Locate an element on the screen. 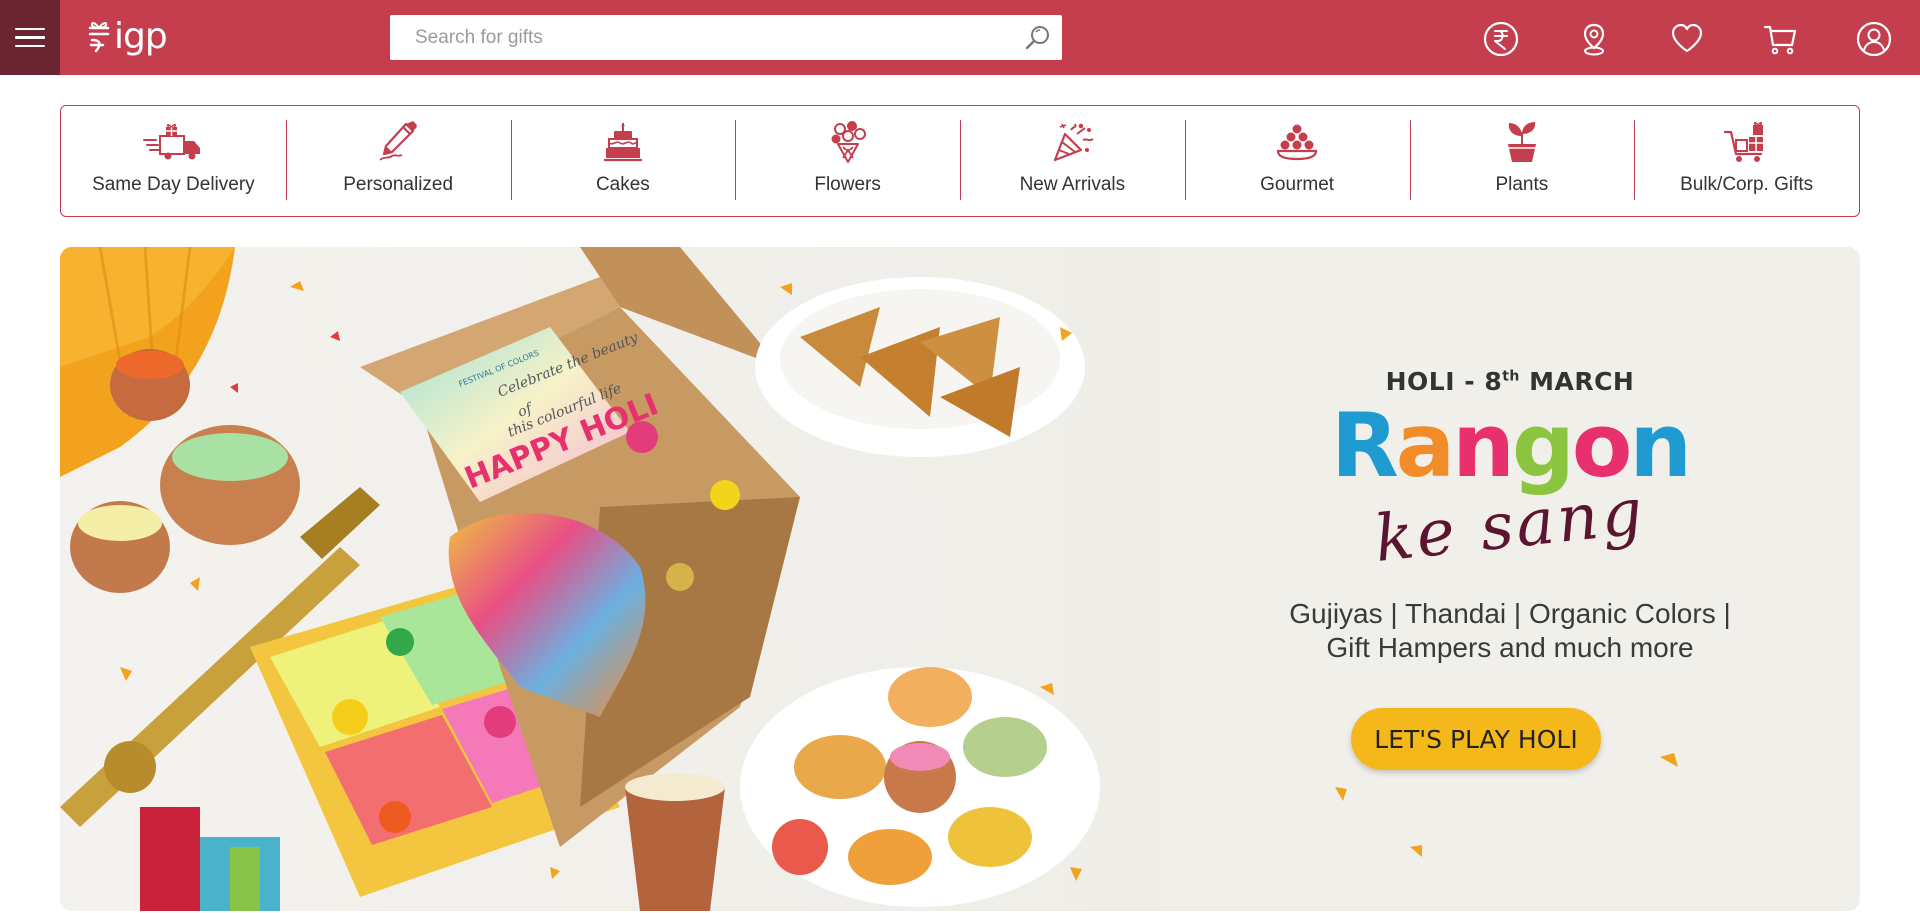 The image size is (1920, 913). holi-date-suffix: th is located at coordinates (1511, 376).